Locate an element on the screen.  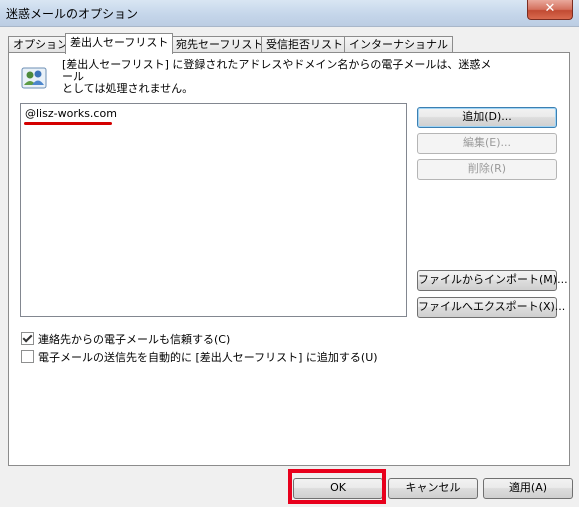
auto-add-recipients-checkbox is located at coordinates (27, 356).